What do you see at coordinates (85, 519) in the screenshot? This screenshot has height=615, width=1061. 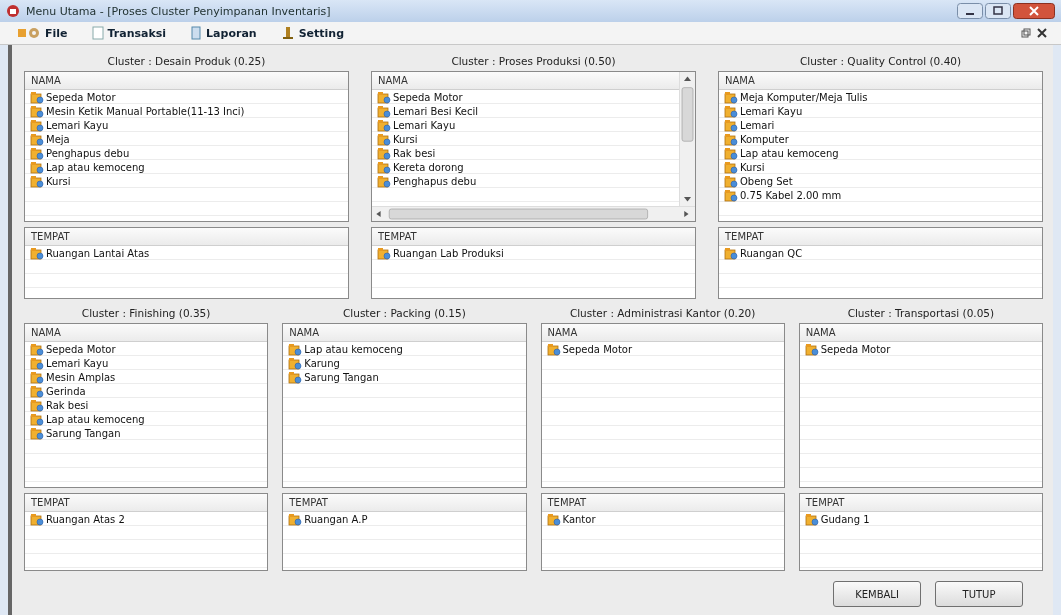 I see `list-item: Ruangan Atas 2` at bounding box center [85, 519].